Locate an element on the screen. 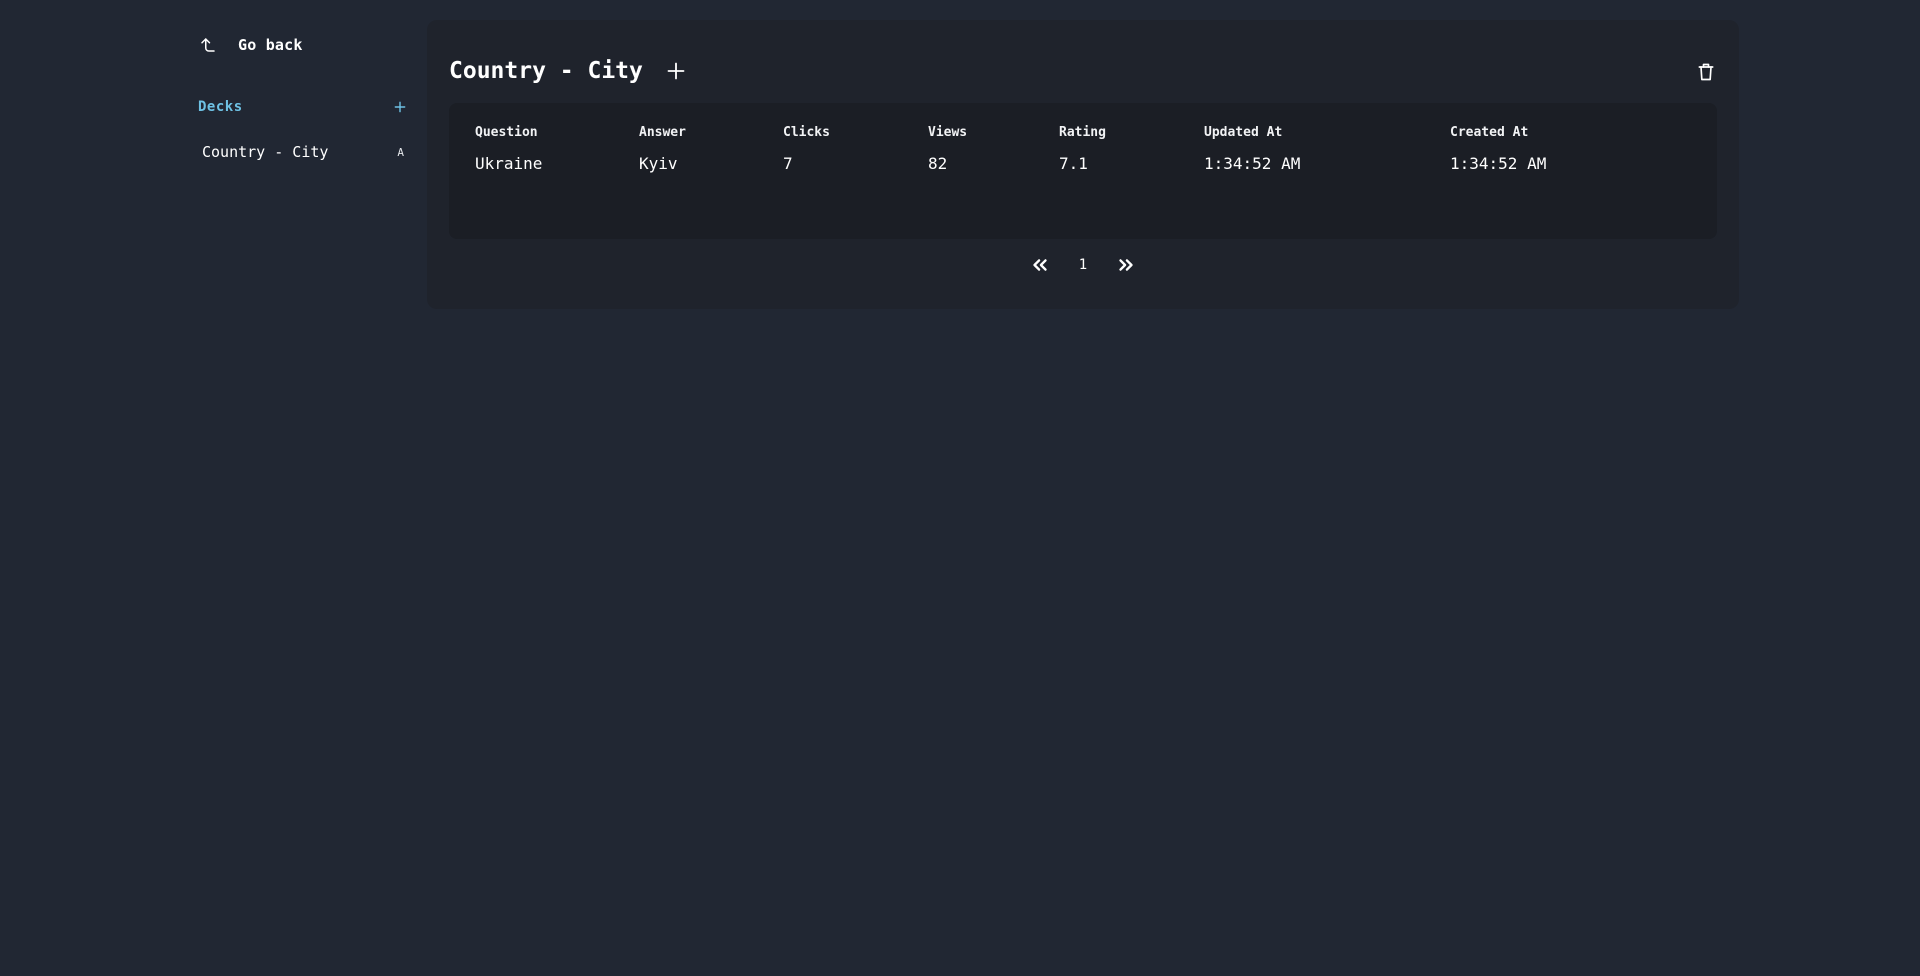  deck-item-badge: A is located at coordinates (400, 152).